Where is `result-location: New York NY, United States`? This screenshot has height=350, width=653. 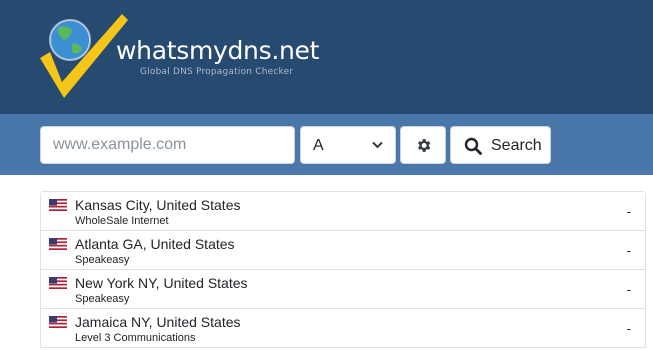
result-location: New York NY, United States is located at coordinates (161, 283).